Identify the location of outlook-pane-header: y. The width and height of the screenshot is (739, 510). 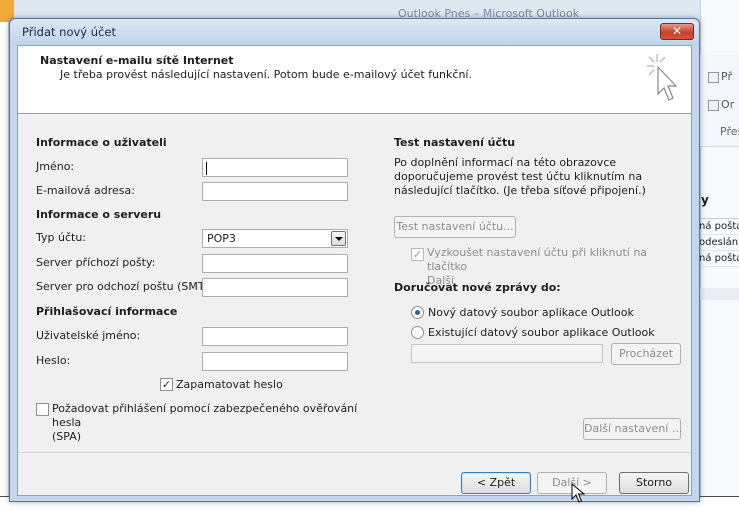
(705, 200).